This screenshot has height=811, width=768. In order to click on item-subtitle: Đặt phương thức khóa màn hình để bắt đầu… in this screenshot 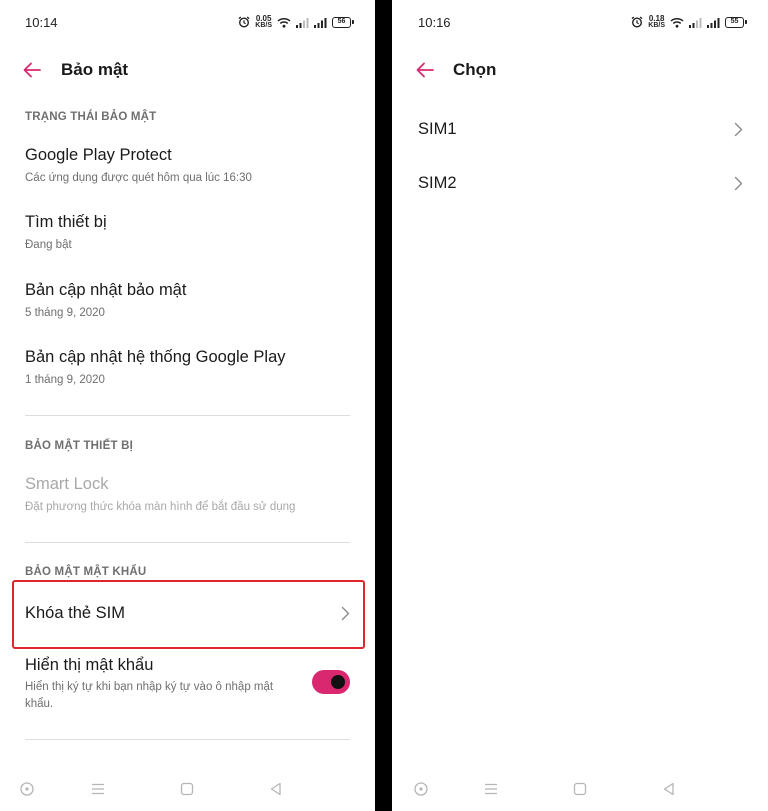, I will do `click(160, 507)`.